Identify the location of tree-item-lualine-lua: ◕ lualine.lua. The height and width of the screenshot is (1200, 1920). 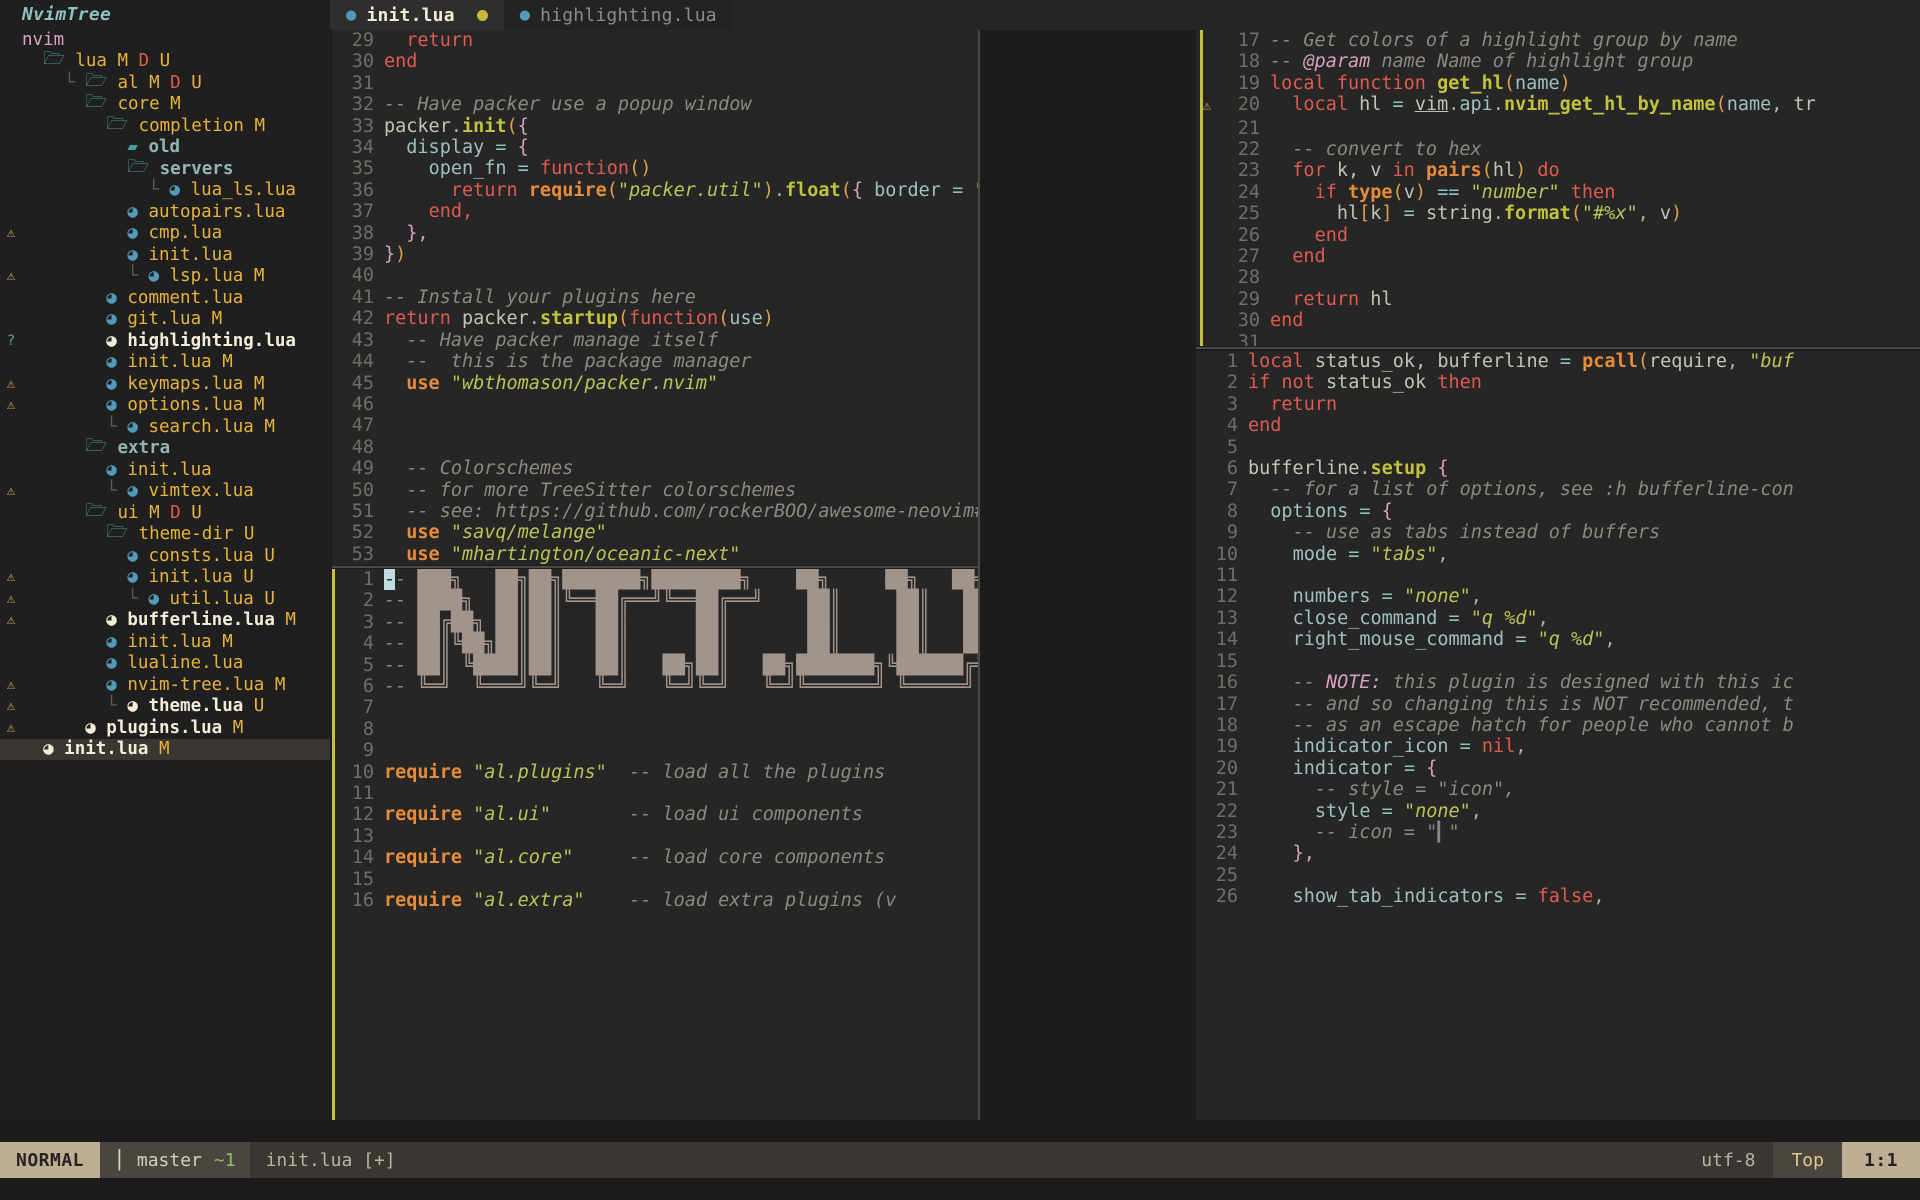
(165, 664).